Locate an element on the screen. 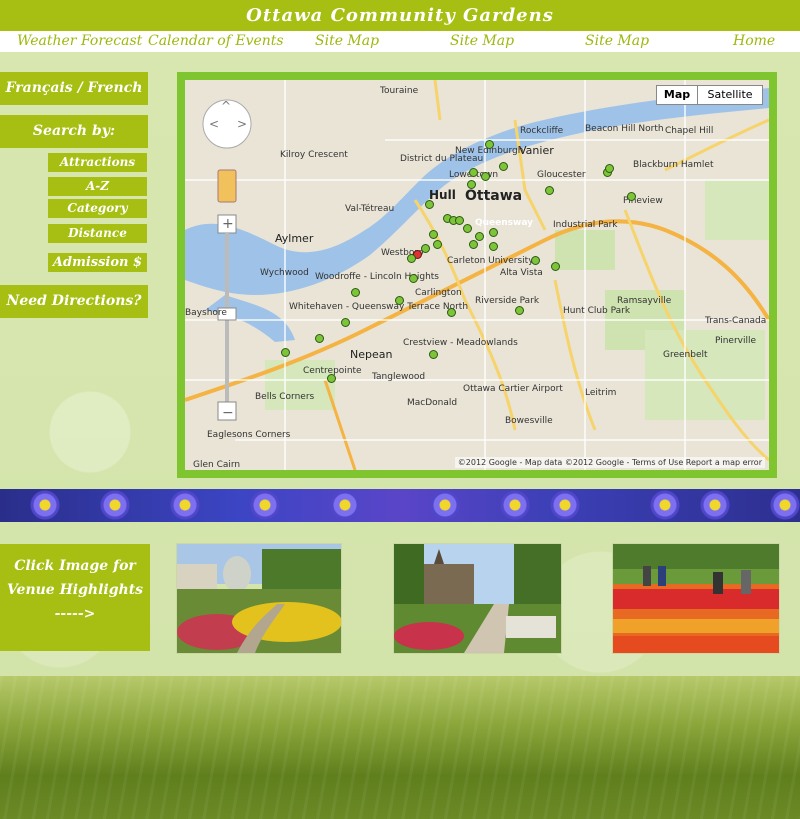  search-attractions-button: Attractions is located at coordinates (97, 162).